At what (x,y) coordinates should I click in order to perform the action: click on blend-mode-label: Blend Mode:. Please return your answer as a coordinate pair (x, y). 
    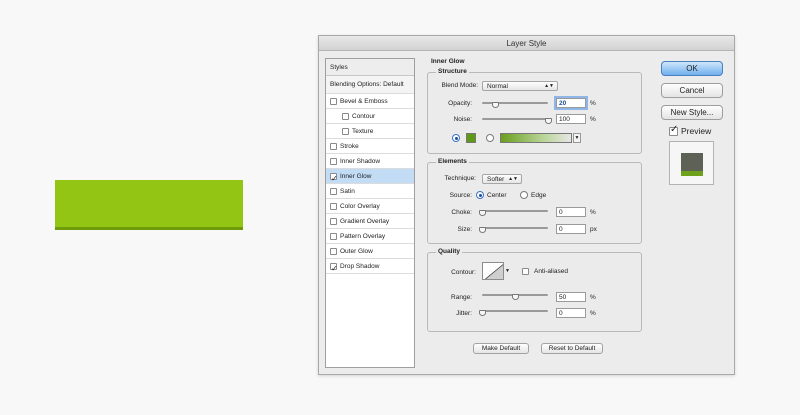
    Looking at the image, I should click on (460, 85).